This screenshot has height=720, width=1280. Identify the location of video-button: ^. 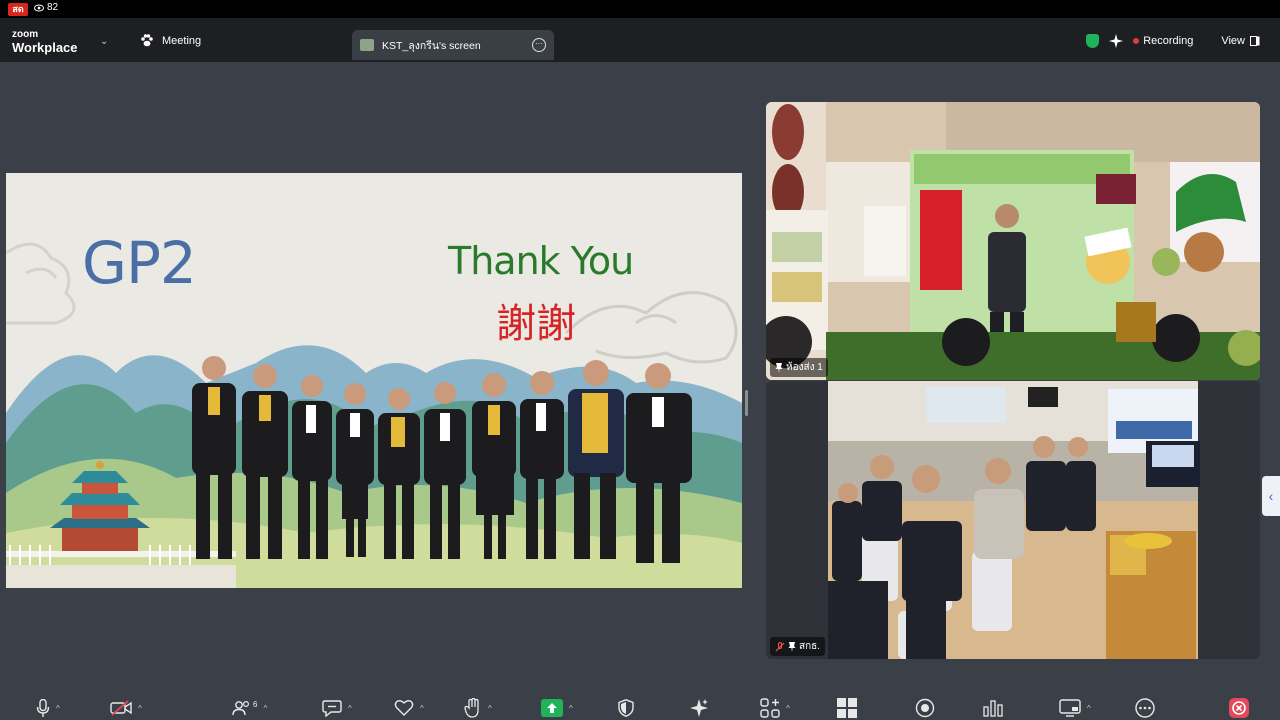
(126, 708).